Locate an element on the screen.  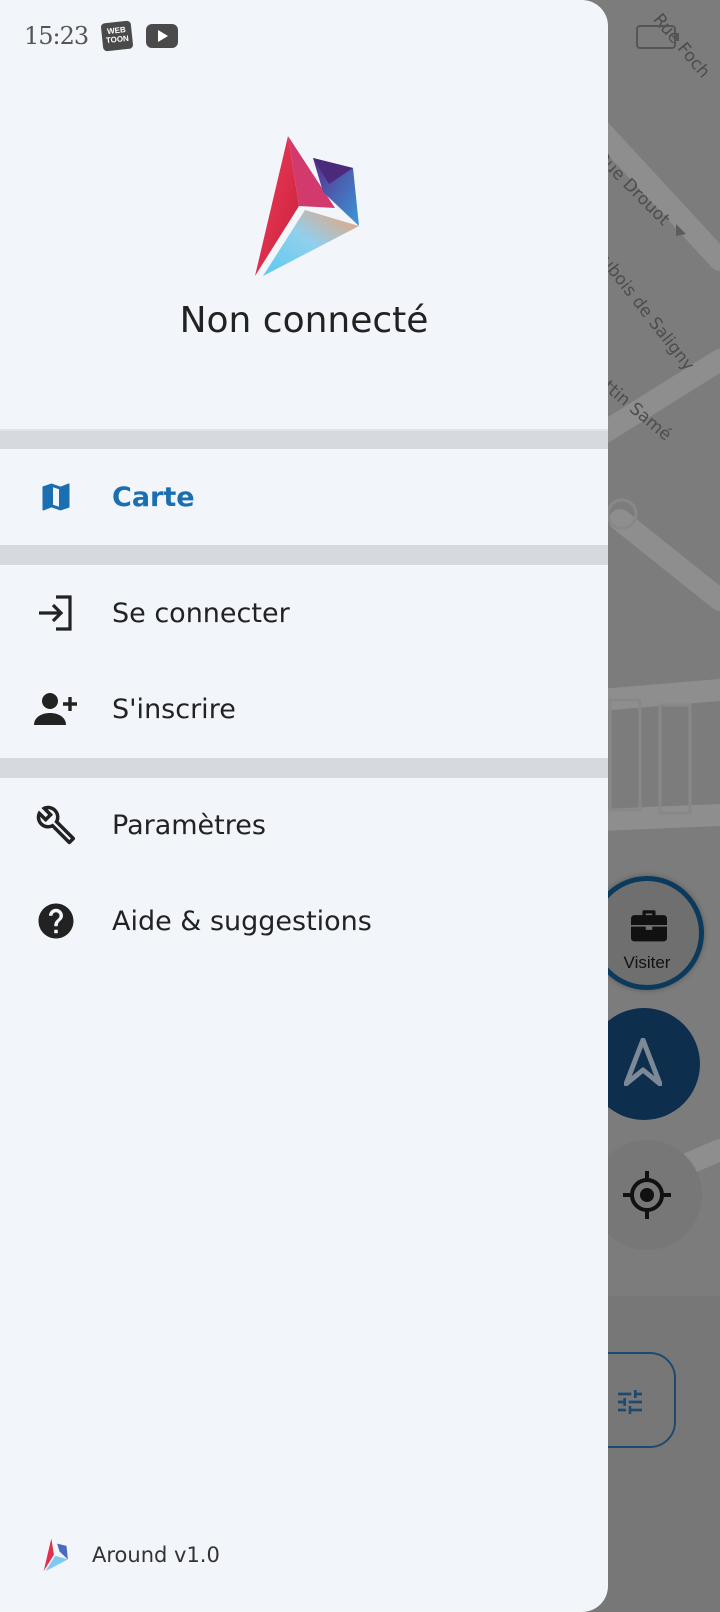
app-version: Around v1.0 is located at coordinates (156, 1555).